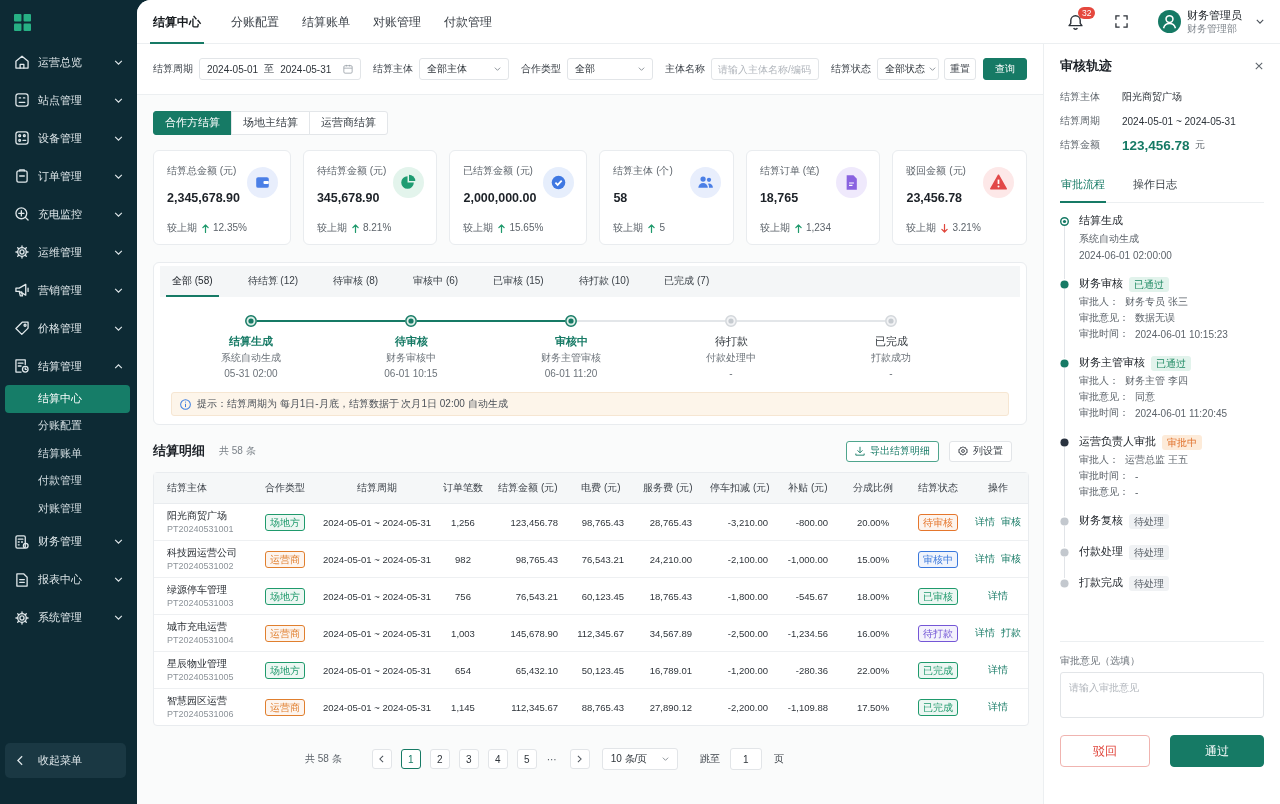  Describe the element at coordinates (1083, 184) in the screenshot. I see `panel-tab: 审批流程` at that location.